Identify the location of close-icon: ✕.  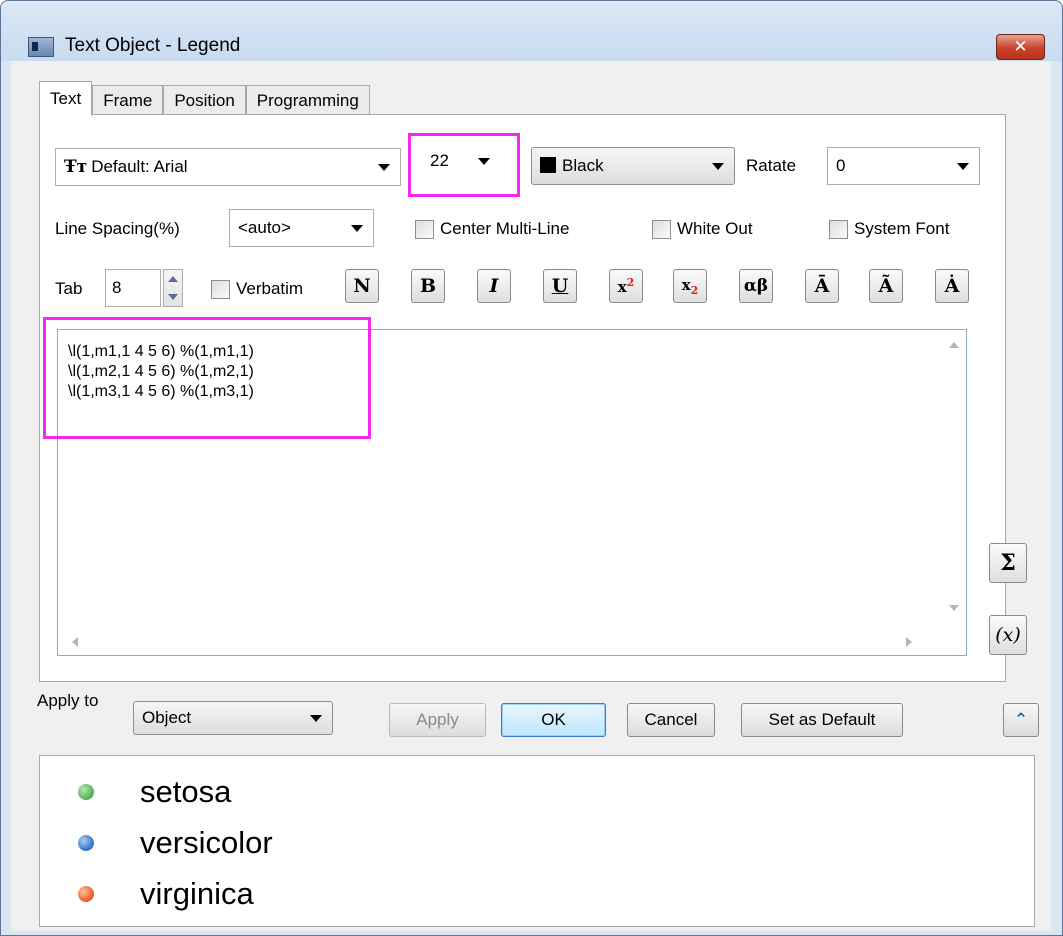
(1020, 46).